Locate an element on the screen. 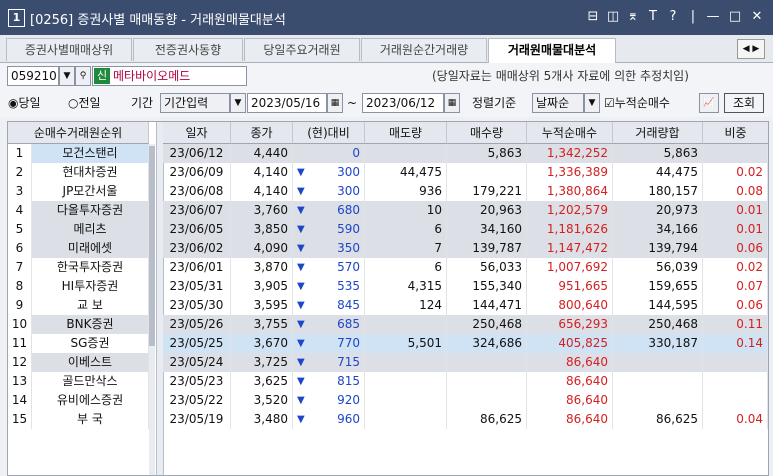  tab-volume-profile: 거래원매물대분석 is located at coordinates (552, 50).